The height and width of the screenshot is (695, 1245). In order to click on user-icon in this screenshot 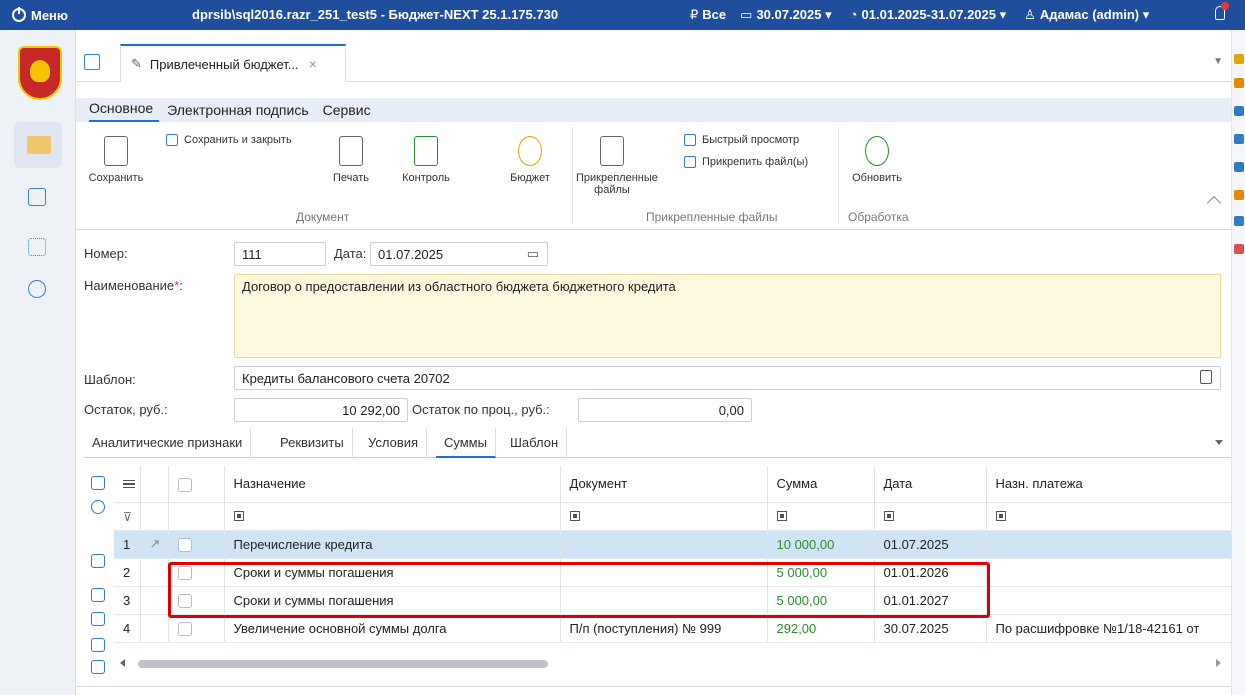, I will do `click(1239, 59)`.